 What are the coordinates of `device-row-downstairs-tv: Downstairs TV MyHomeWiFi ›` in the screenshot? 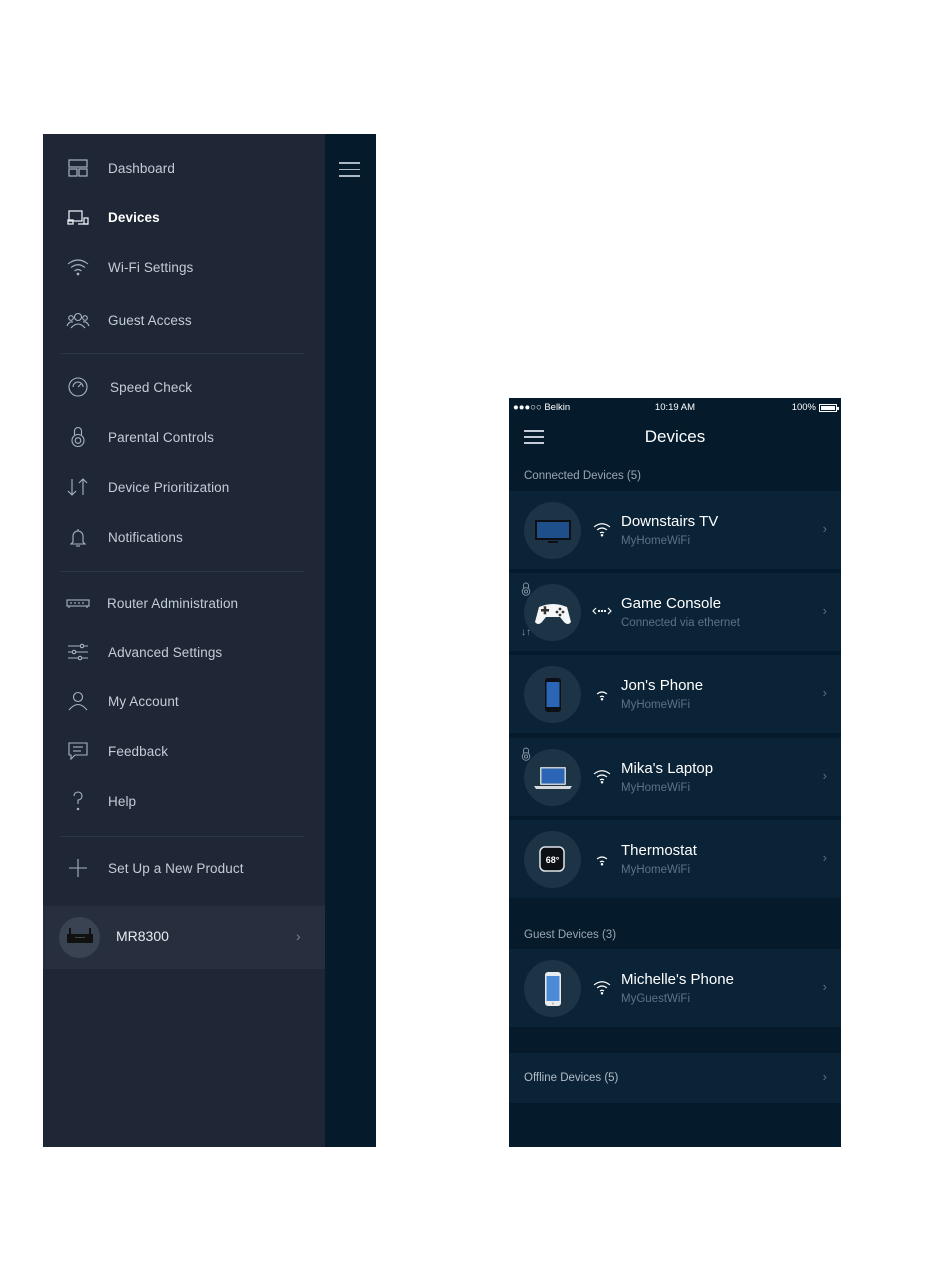 It's located at (675, 530).